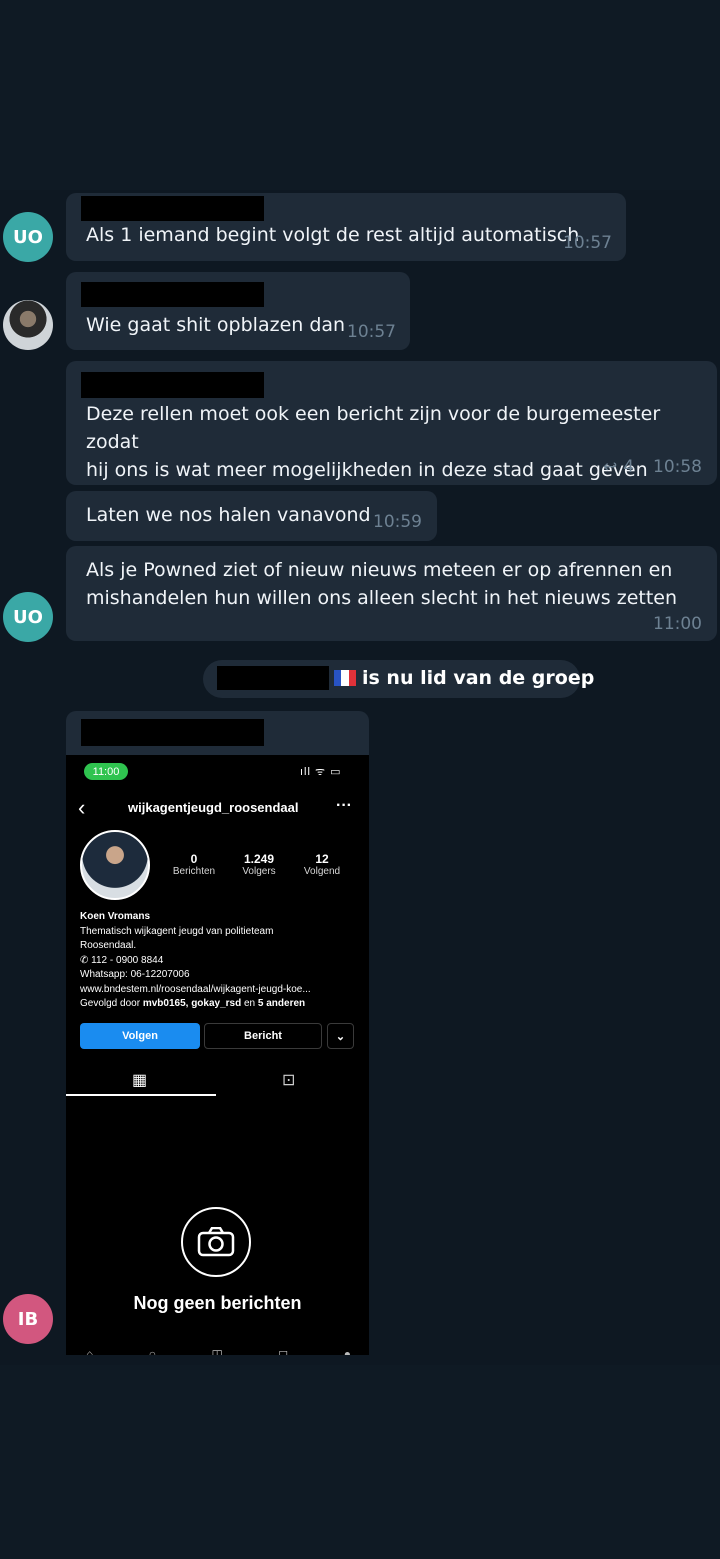 Image resolution: width=720 pixels, height=1559 pixels. I want to click on phone-status-time: 11:00, so click(106, 771).